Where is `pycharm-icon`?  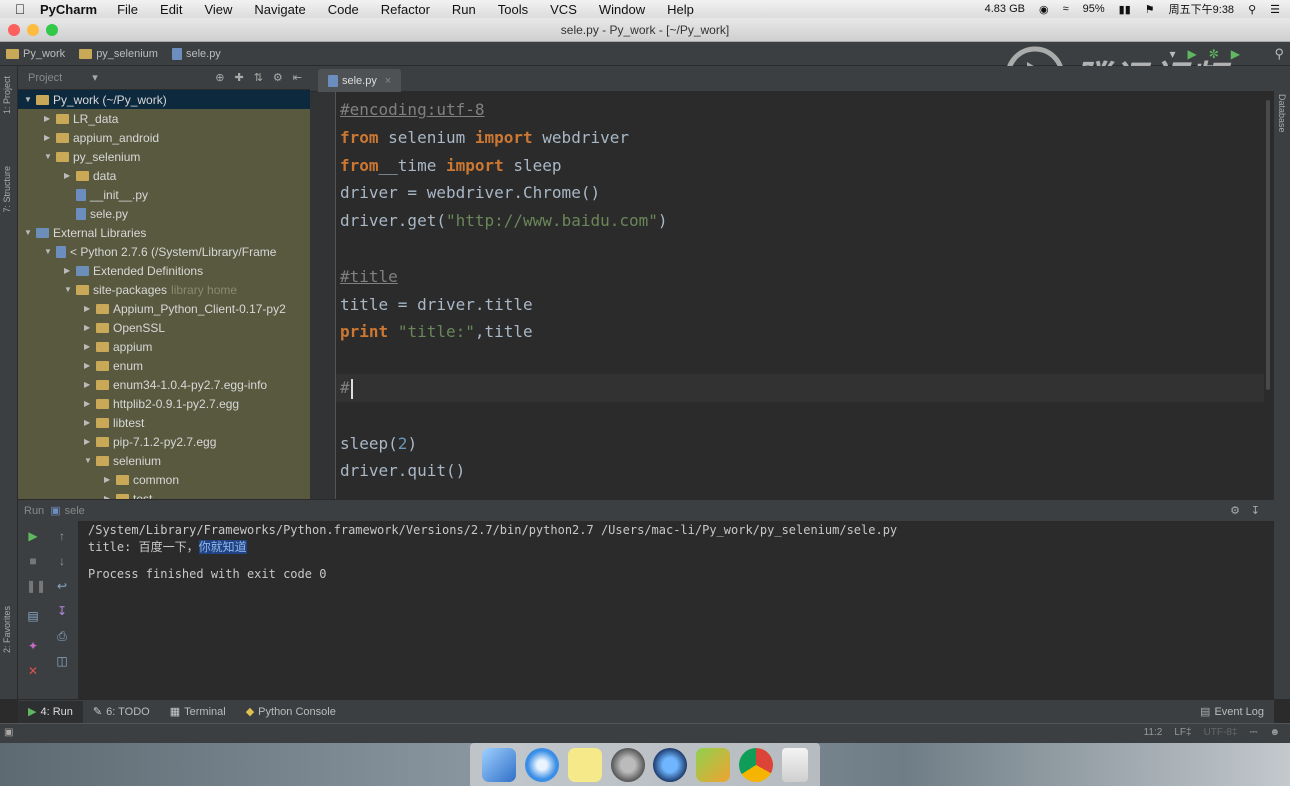
pycharm-icon is located at coordinates (713, 764).